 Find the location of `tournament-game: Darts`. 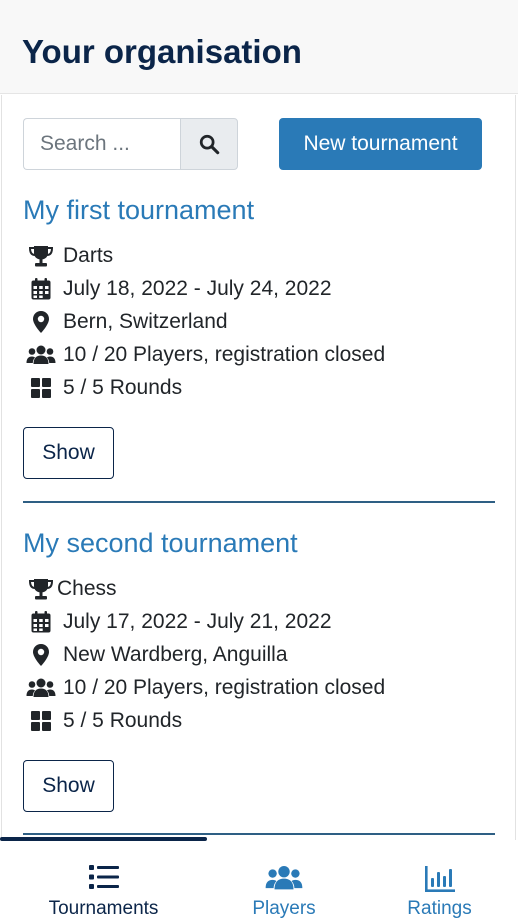

tournament-game: Darts is located at coordinates (68, 256).